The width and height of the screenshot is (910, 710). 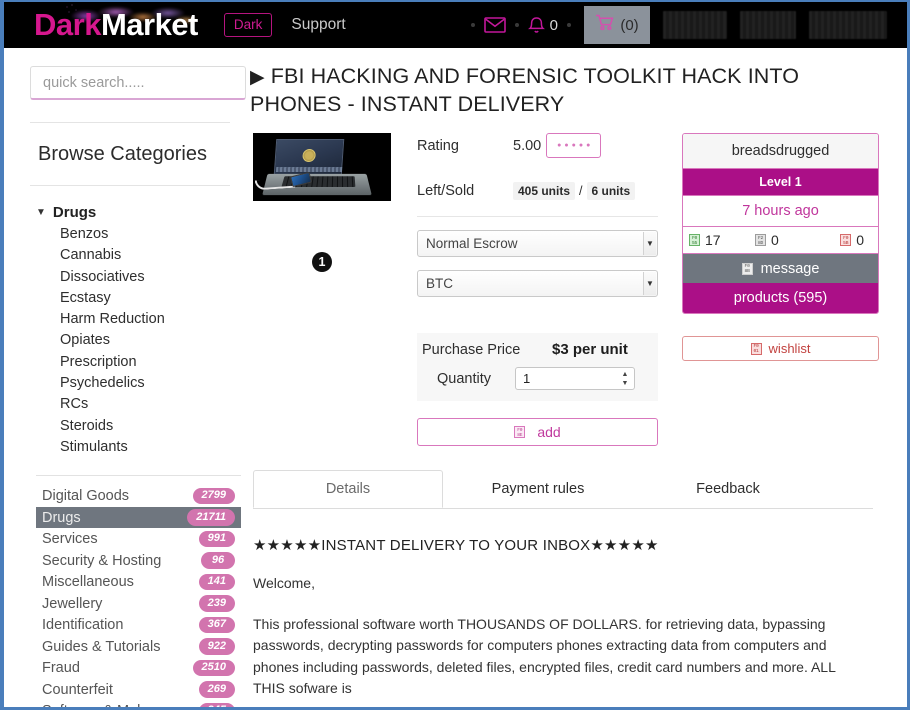 I want to click on stepper-arrows-icon: ▲ ▼, so click(x=625, y=378).